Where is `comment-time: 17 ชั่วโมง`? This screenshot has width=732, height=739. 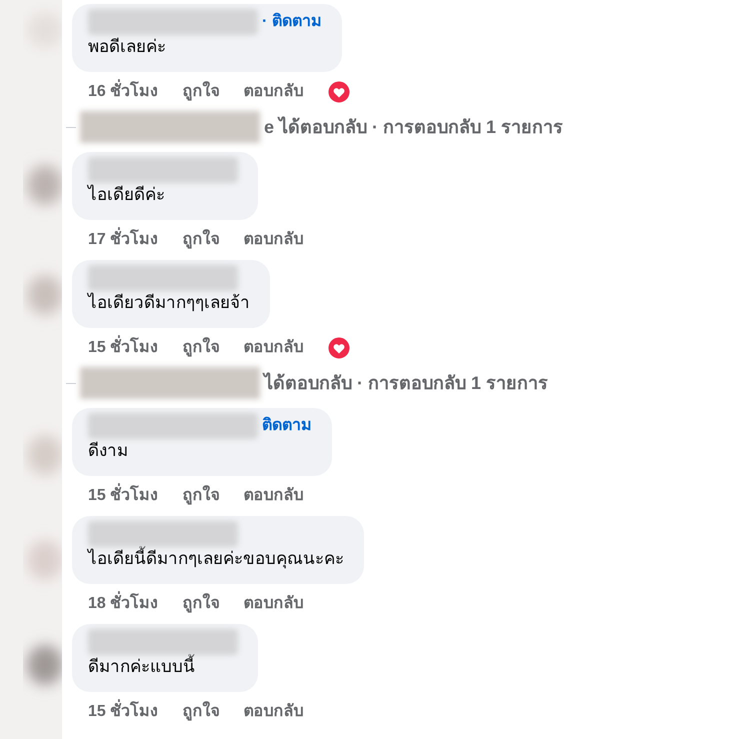 comment-time: 17 ชั่วโมง is located at coordinates (123, 240).